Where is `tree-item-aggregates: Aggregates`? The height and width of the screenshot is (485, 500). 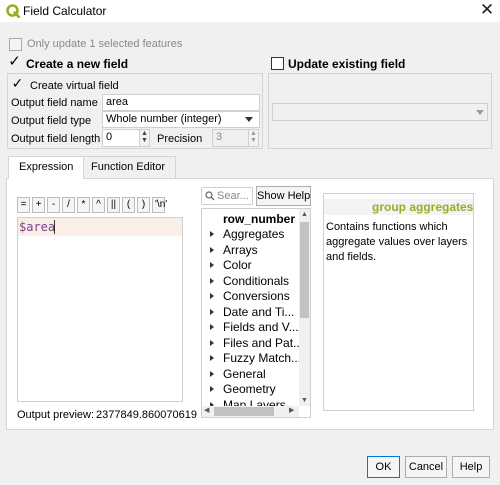
tree-item-aggregates: Aggregates is located at coordinates (252, 234).